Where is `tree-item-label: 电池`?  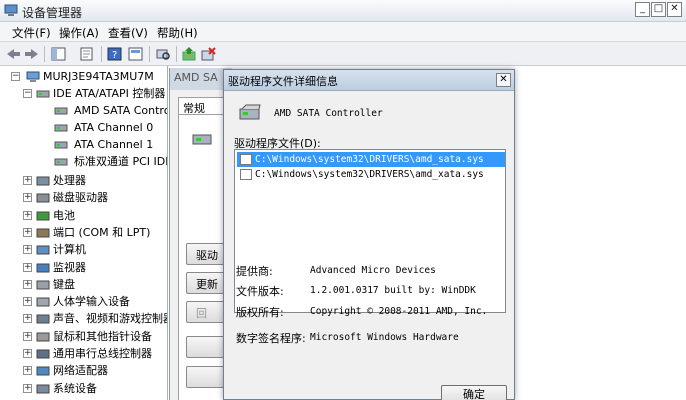 tree-item-label: 电池 is located at coordinates (64, 215).